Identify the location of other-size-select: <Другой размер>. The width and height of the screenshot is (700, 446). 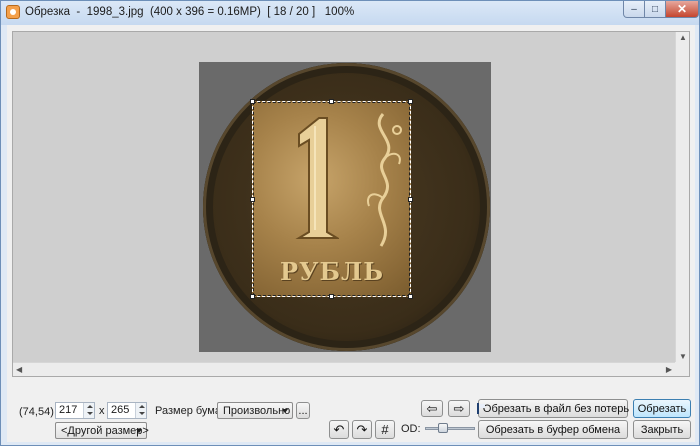
(102, 430).